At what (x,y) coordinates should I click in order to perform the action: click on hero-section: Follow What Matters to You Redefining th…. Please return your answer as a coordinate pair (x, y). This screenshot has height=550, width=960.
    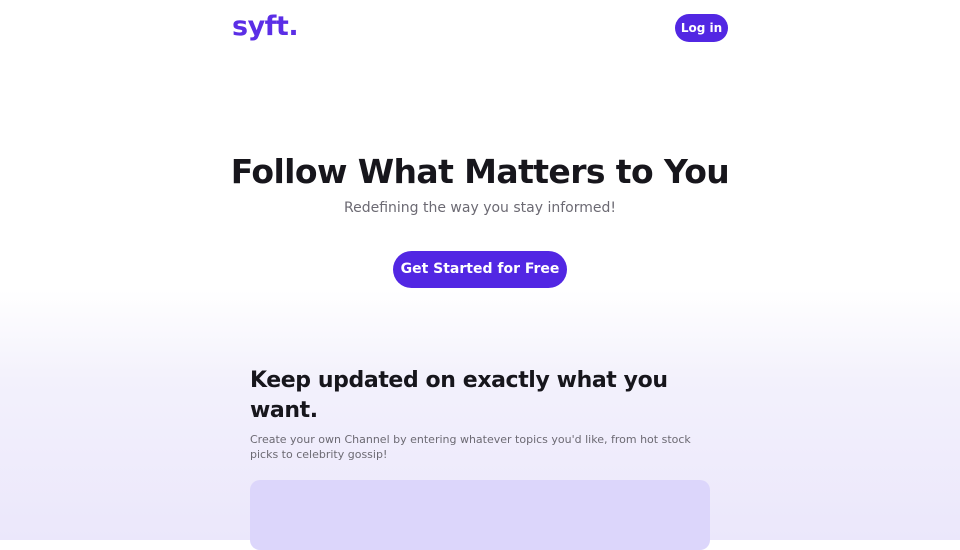
    Looking at the image, I should click on (480, 183).